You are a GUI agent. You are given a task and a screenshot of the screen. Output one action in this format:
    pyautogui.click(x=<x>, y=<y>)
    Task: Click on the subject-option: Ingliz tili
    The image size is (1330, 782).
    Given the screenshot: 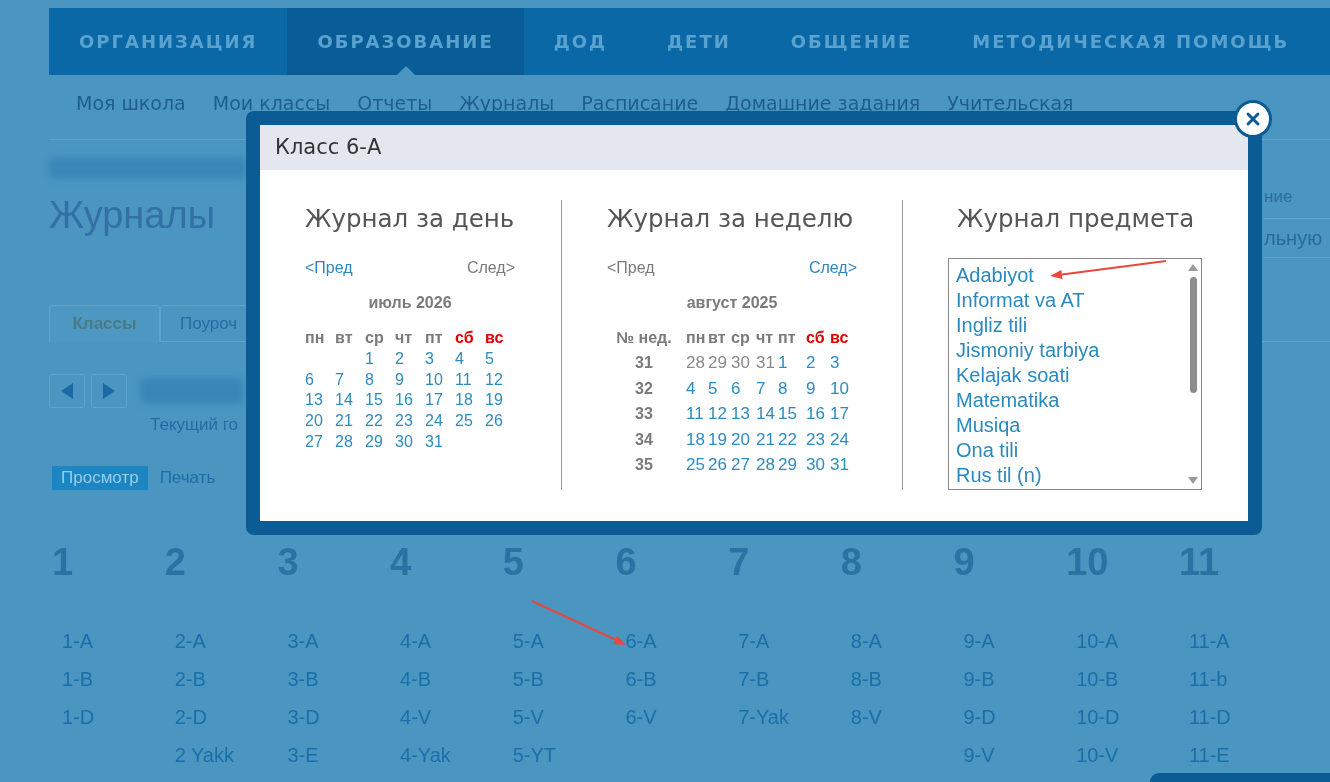 What is the action you would take?
    pyautogui.click(x=992, y=325)
    